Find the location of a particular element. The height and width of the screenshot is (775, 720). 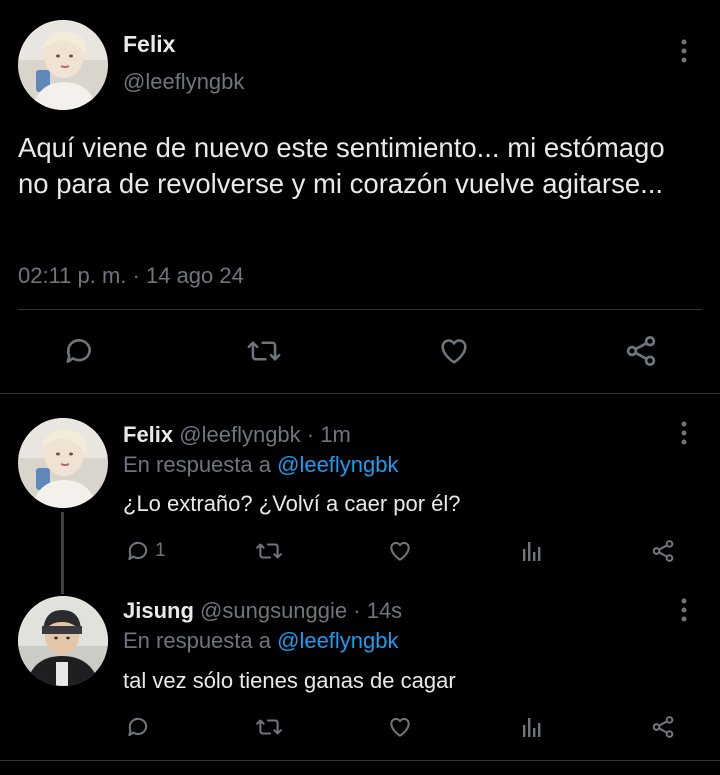

reply-time: · 1m is located at coordinates (329, 434).